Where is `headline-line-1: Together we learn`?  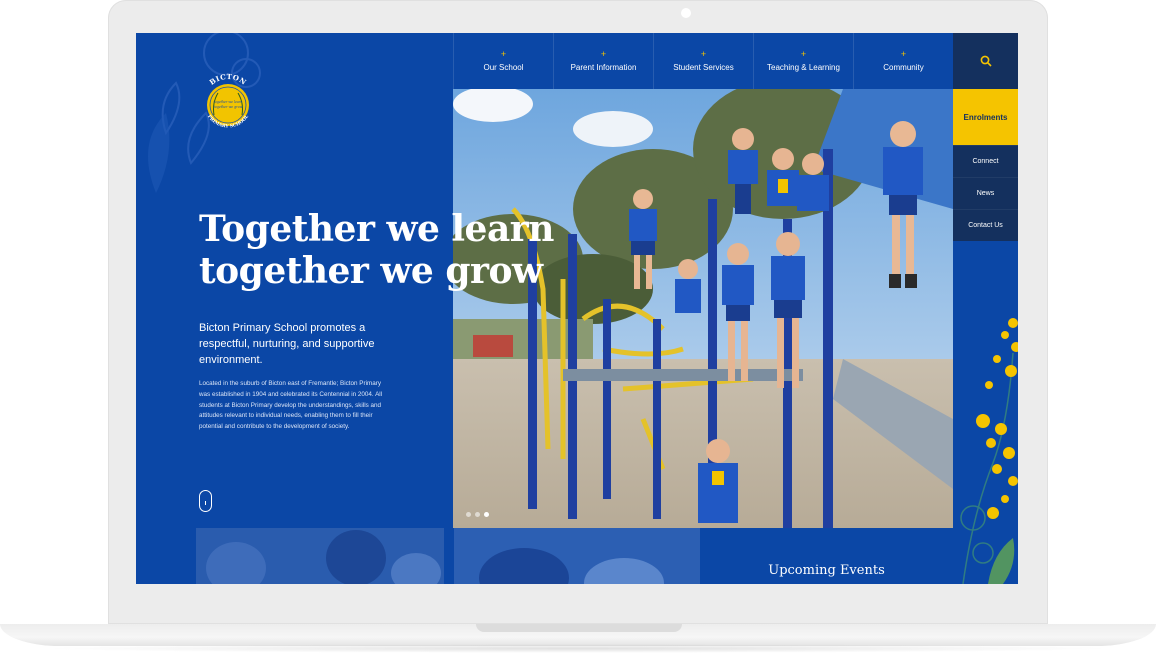 headline-line-1: Together we learn is located at coordinates (376, 229).